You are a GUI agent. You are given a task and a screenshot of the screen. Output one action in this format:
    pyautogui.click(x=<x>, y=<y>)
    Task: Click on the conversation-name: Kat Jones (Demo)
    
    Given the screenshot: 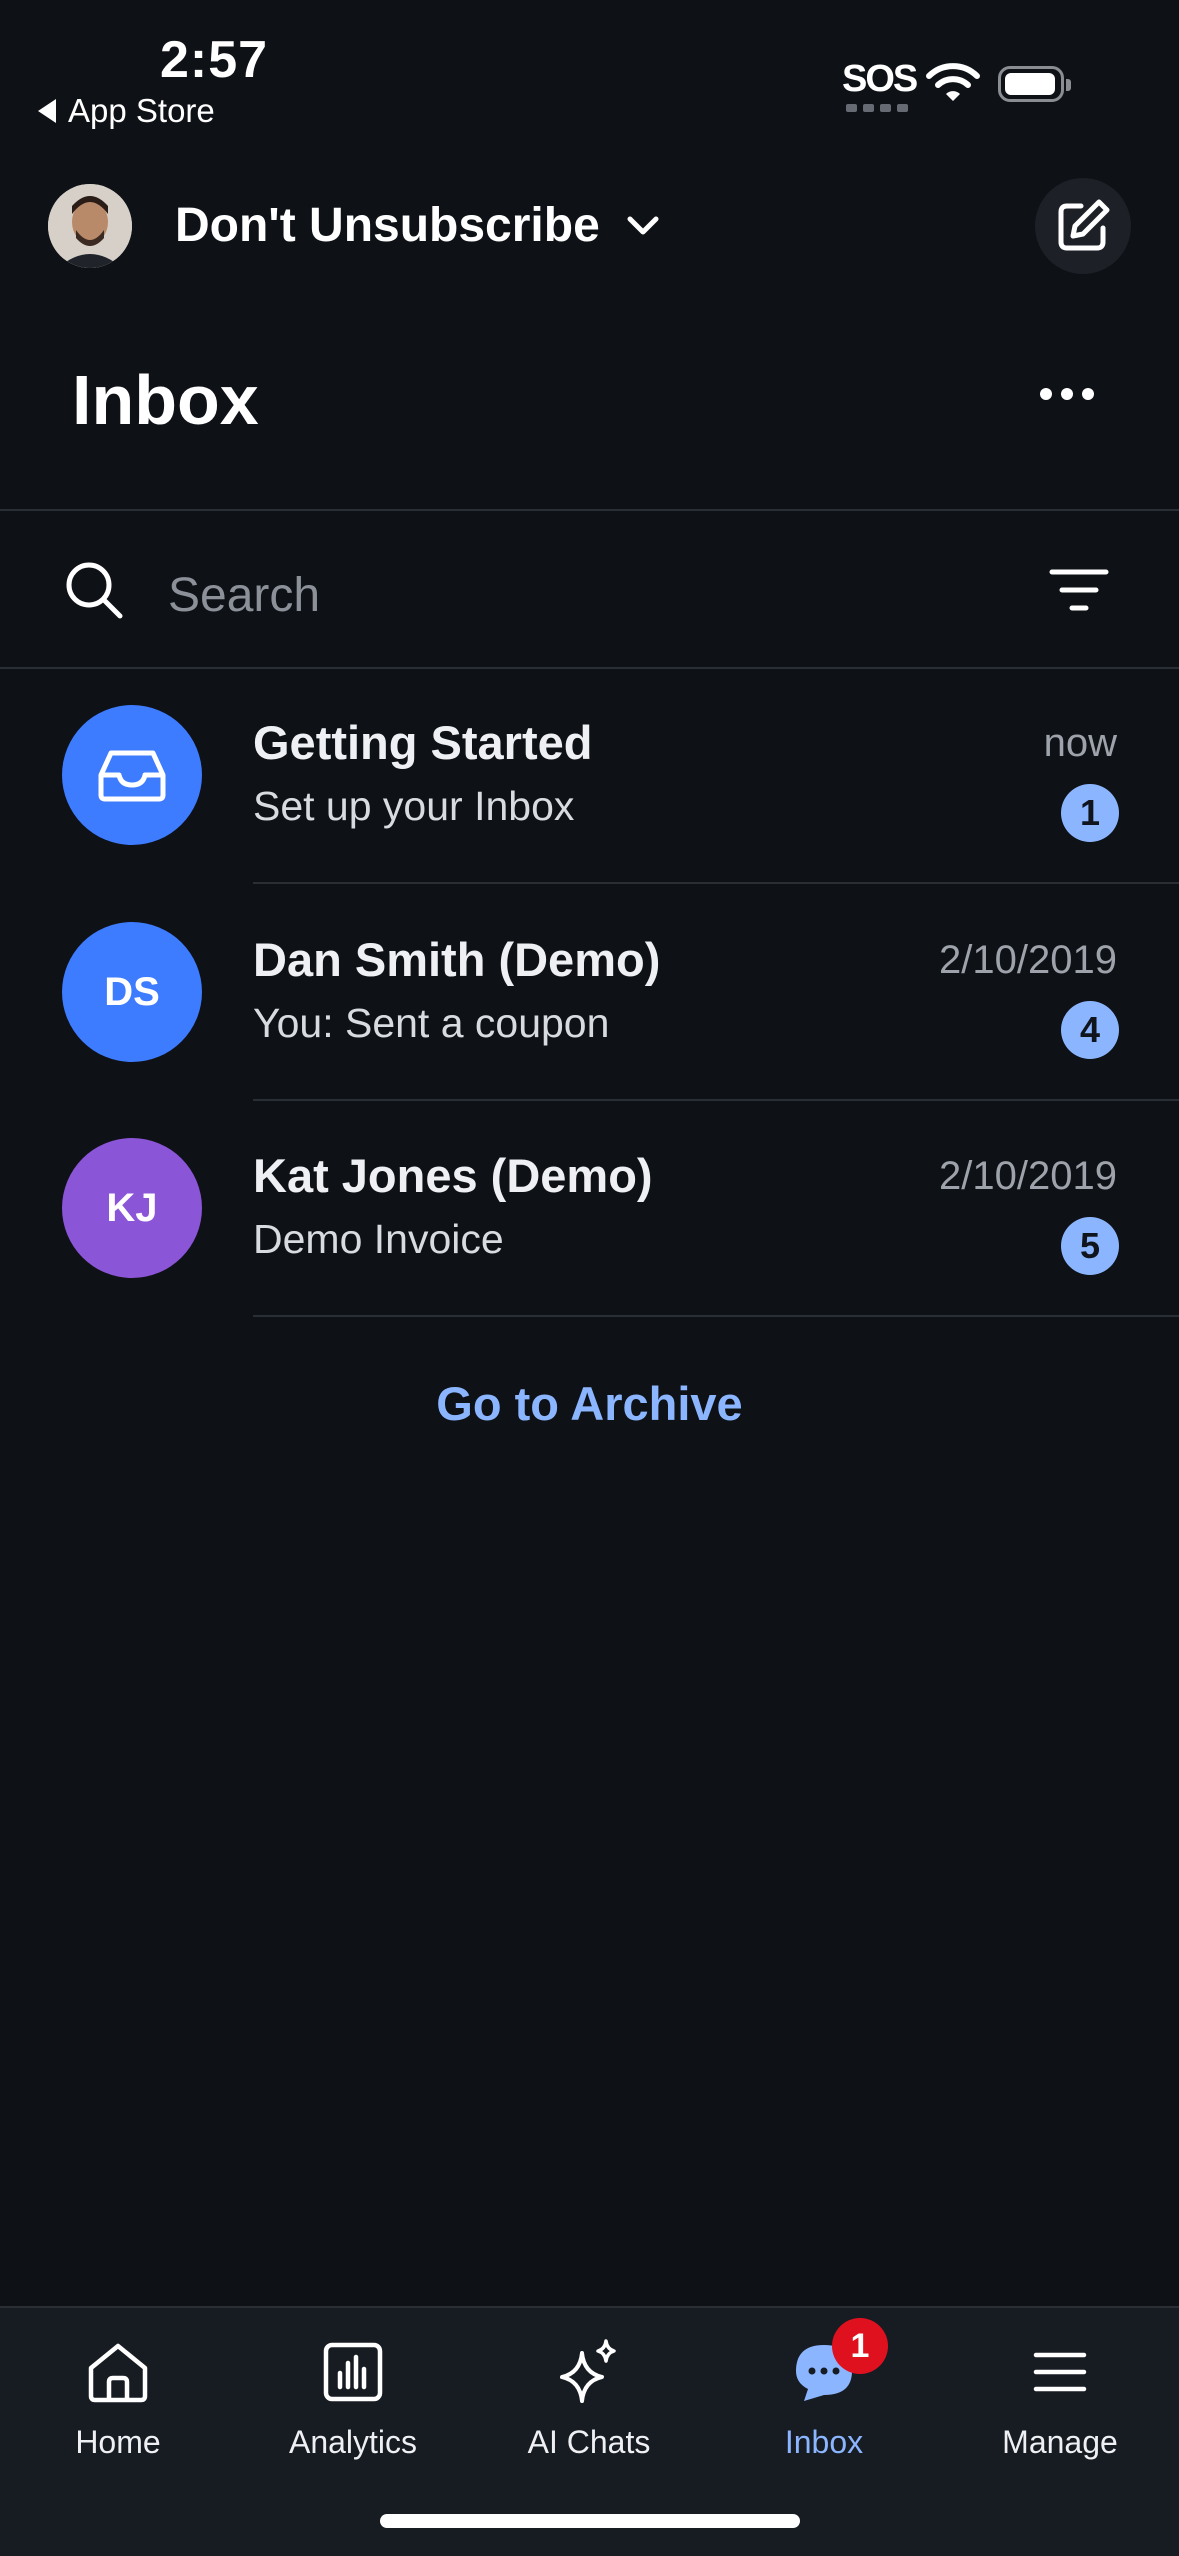 What is the action you would take?
    pyautogui.click(x=453, y=1175)
    